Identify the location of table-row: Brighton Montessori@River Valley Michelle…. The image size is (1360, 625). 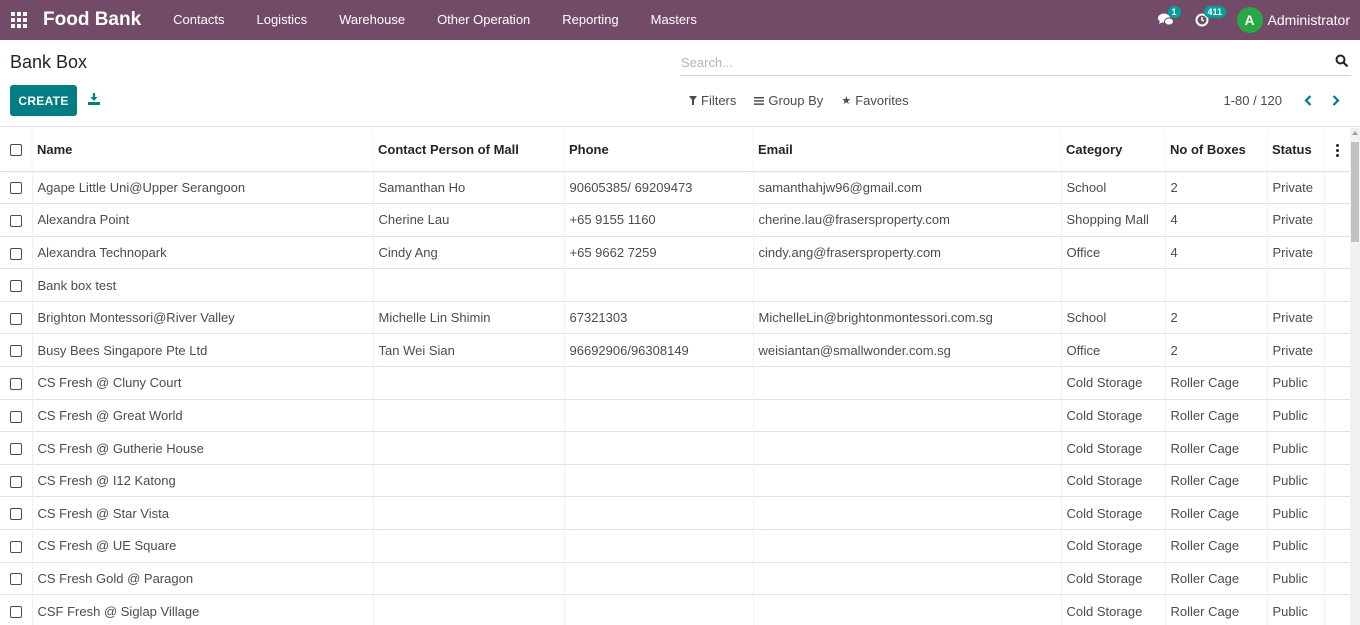
(675, 317).